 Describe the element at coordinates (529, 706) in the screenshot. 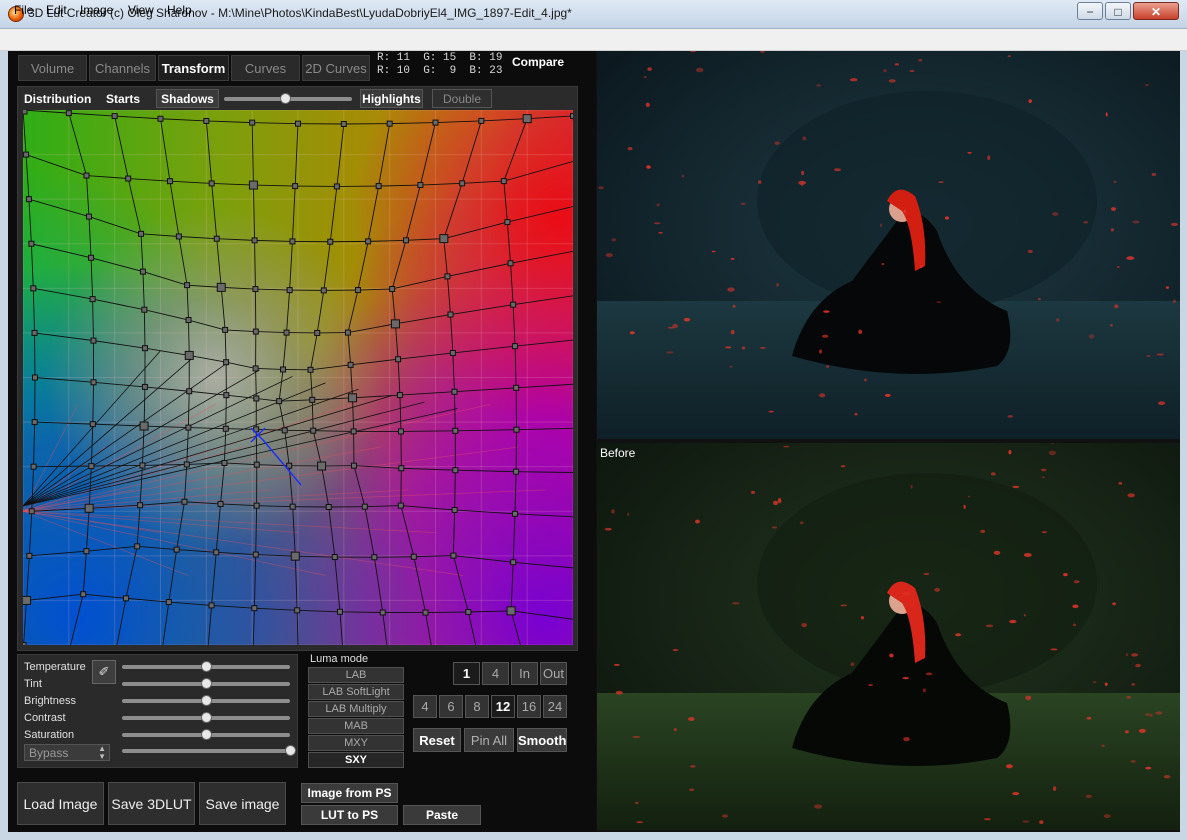

I see `grid-size-16-button: 16` at that location.